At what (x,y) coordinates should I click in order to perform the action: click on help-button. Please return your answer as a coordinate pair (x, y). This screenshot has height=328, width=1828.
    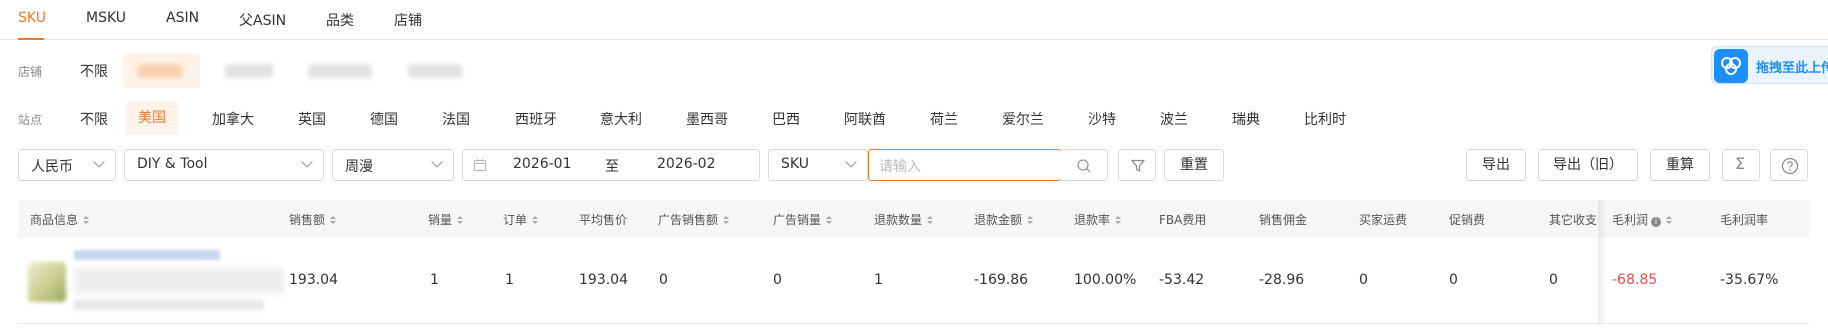
    Looking at the image, I should click on (1789, 165).